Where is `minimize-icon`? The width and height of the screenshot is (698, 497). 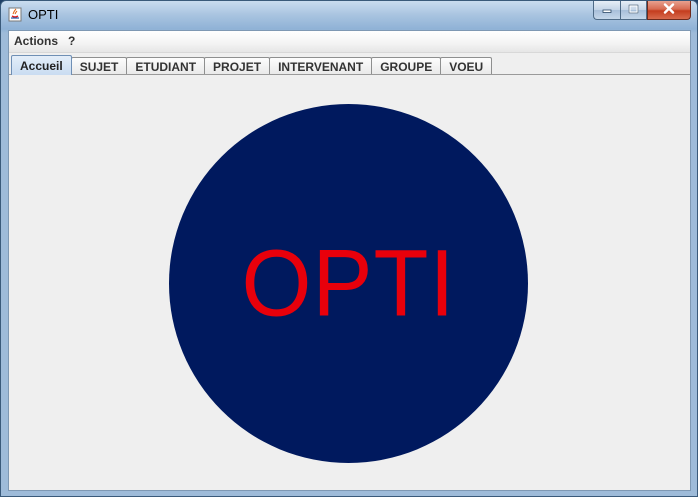 minimize-icon is located at coordinates (607, 10).